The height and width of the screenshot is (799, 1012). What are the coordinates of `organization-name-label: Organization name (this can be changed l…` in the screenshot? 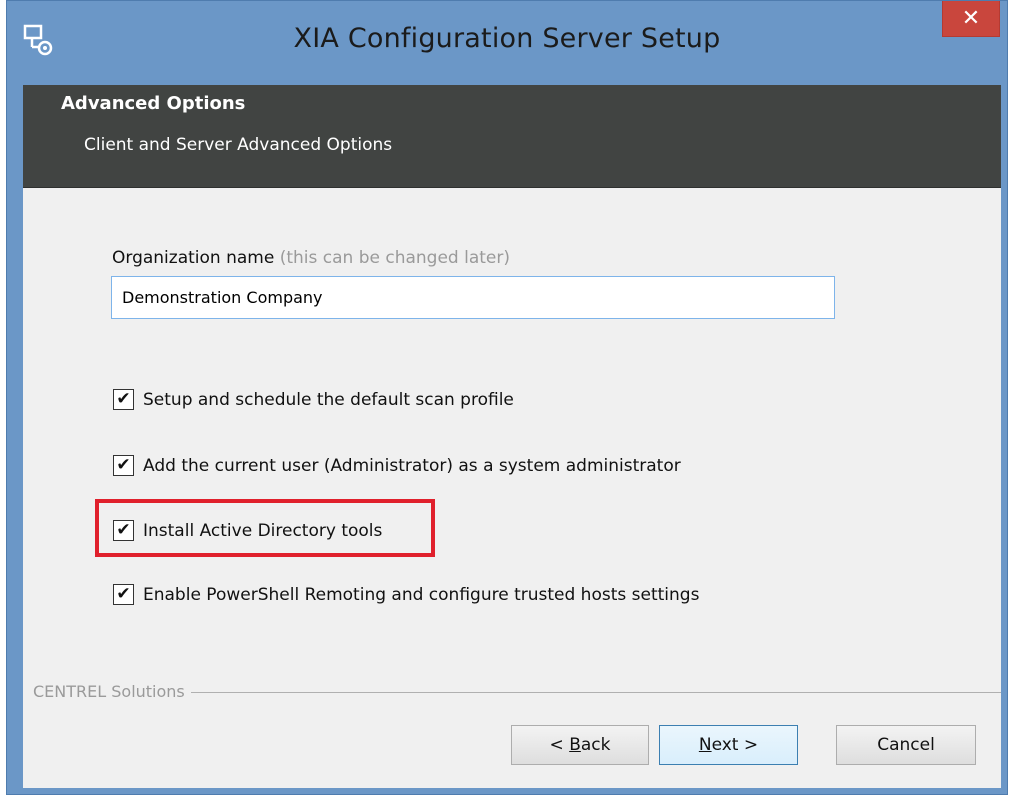 It's located at (311, 258).